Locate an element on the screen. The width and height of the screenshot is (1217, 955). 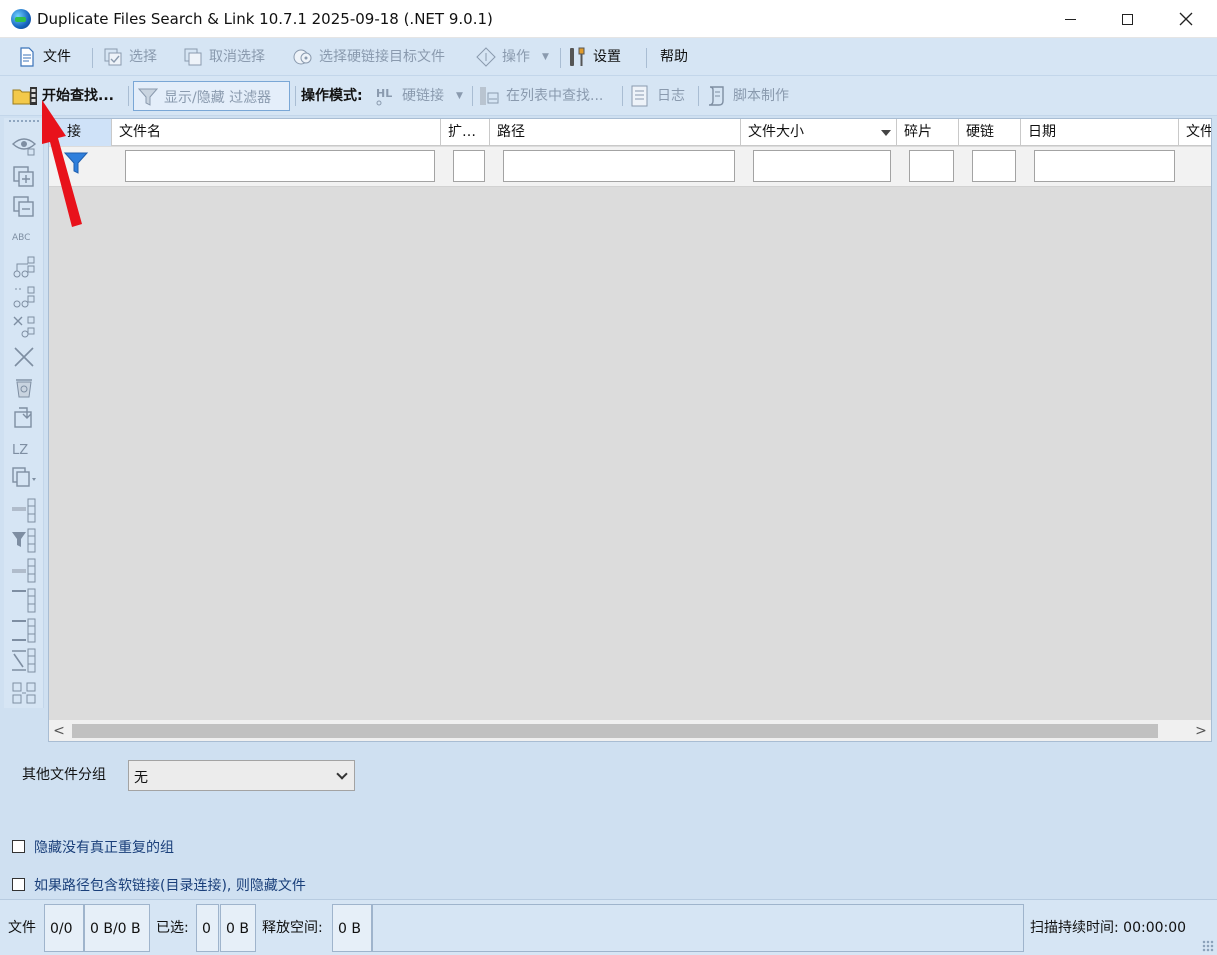
menu-select: 选择 is located at coordinates (134, 57).